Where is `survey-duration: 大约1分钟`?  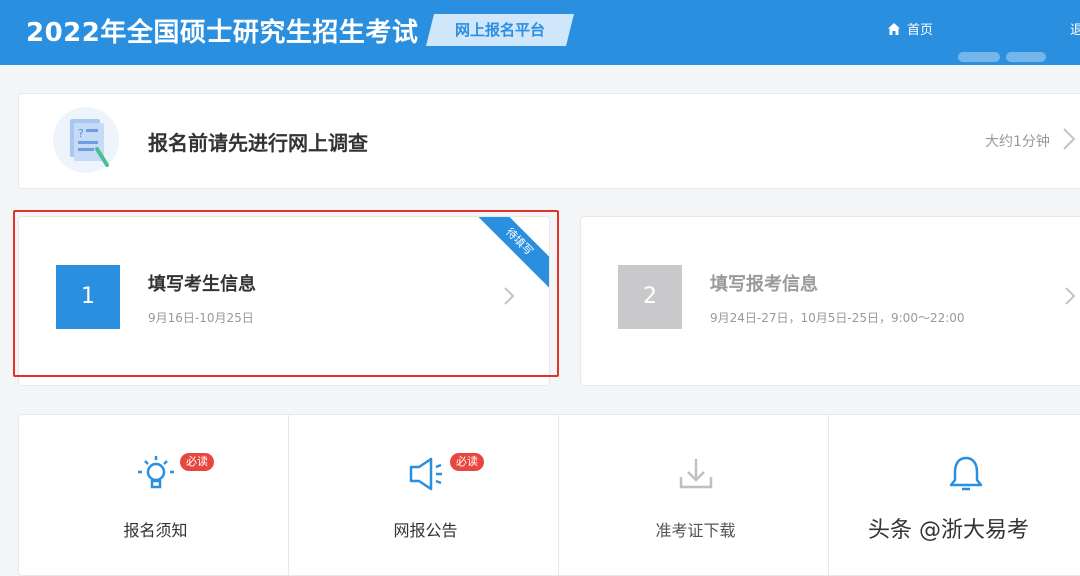 survey-duration: 大约1分钟 is located at coordinates (1017, 142).